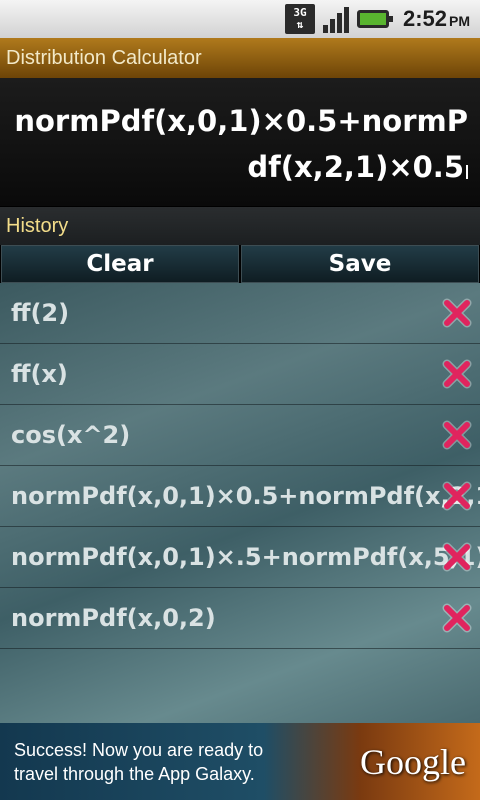 Image resolution: width=480 pixels, height=800 pixels. I want to click on status-clock: 2:52 PM, so click(436, 19).